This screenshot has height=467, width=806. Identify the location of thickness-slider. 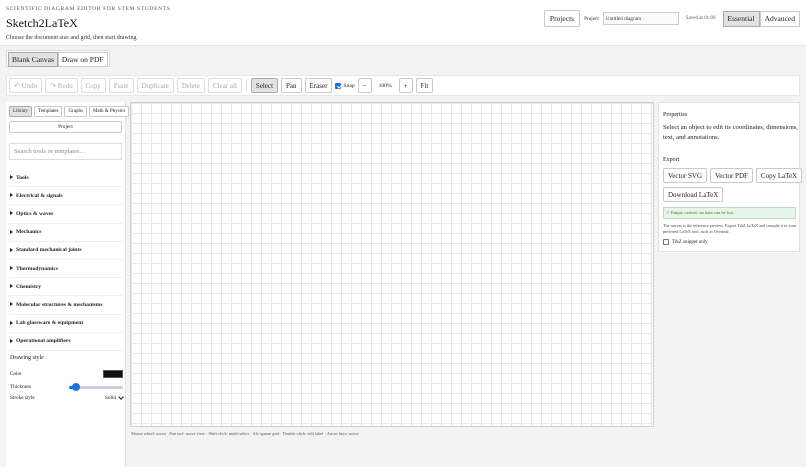
(96, 387).